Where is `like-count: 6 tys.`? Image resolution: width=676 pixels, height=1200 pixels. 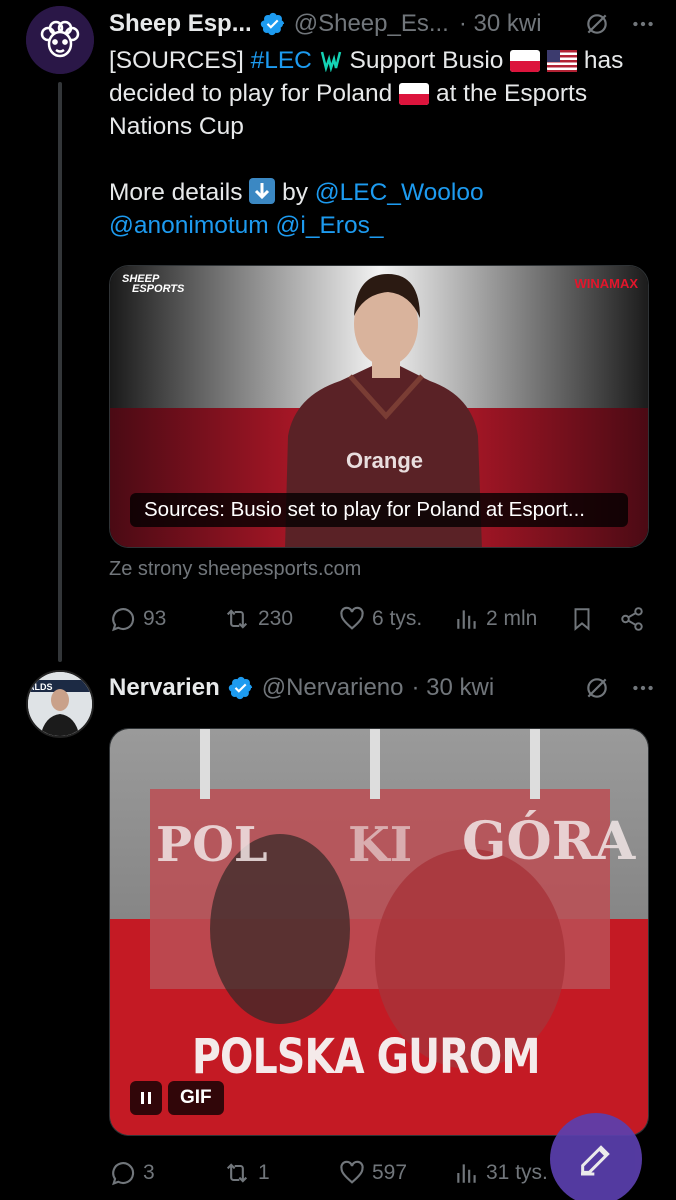
like-count: 6 tys. is located at coordinates (397, 618).